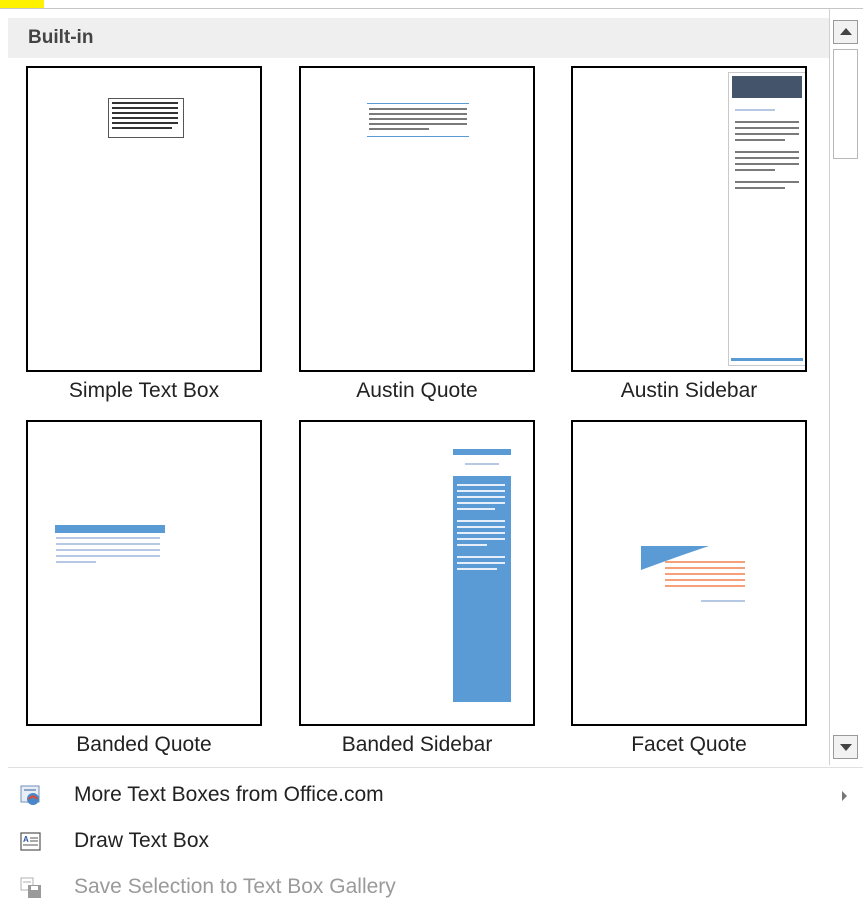  Describe the element at coordinates (417, 573) in the screenshot. I see `gallery-item-banded-sidebar` at that location.